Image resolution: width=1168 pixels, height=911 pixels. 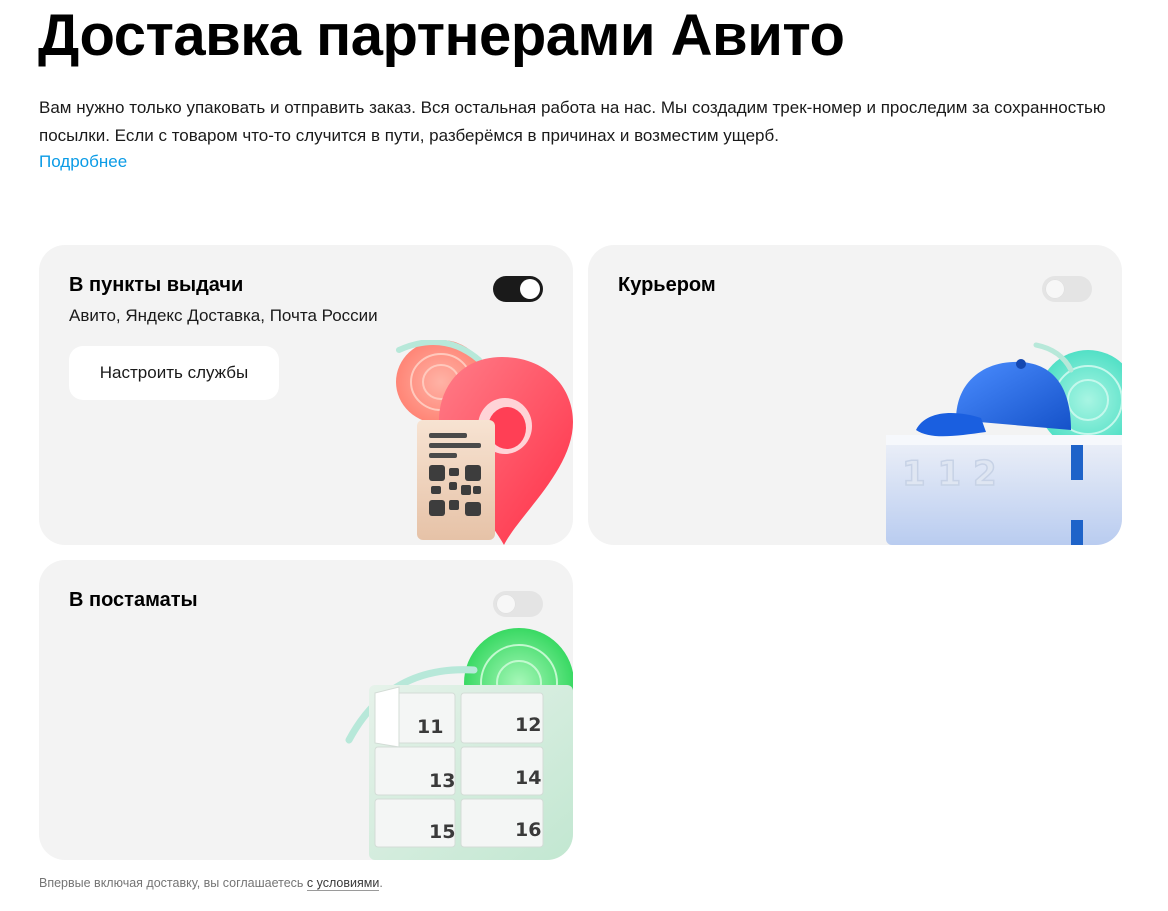 What do you see at coordinates (442, 832) in the screenshot?
I see `locker-cell-15: 15` at bounding box center [442, 832].